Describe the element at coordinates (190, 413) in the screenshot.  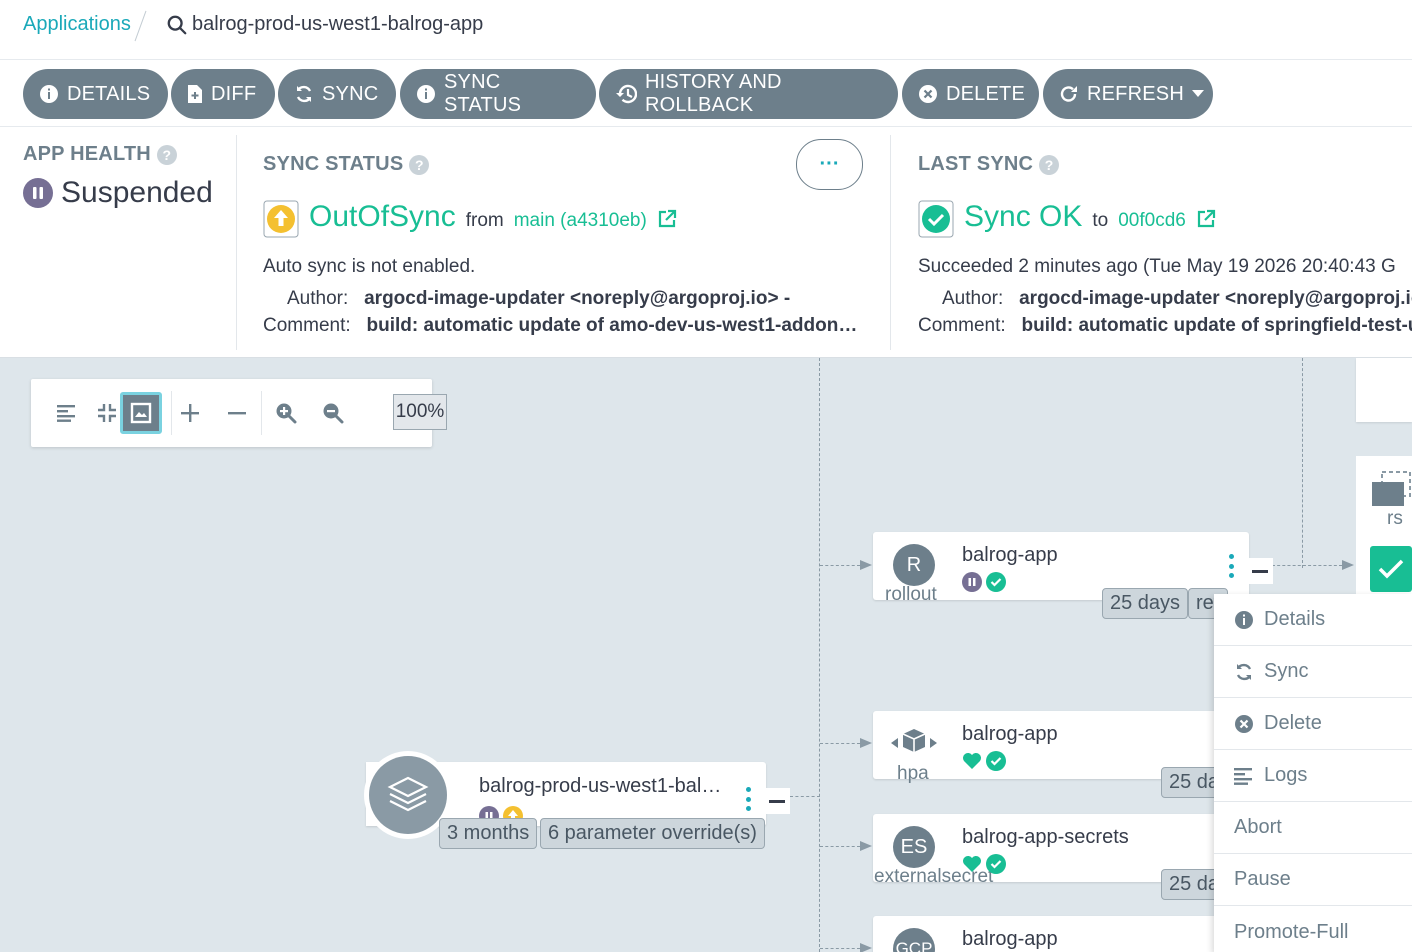
I see `expand-plus-icon` at that location.